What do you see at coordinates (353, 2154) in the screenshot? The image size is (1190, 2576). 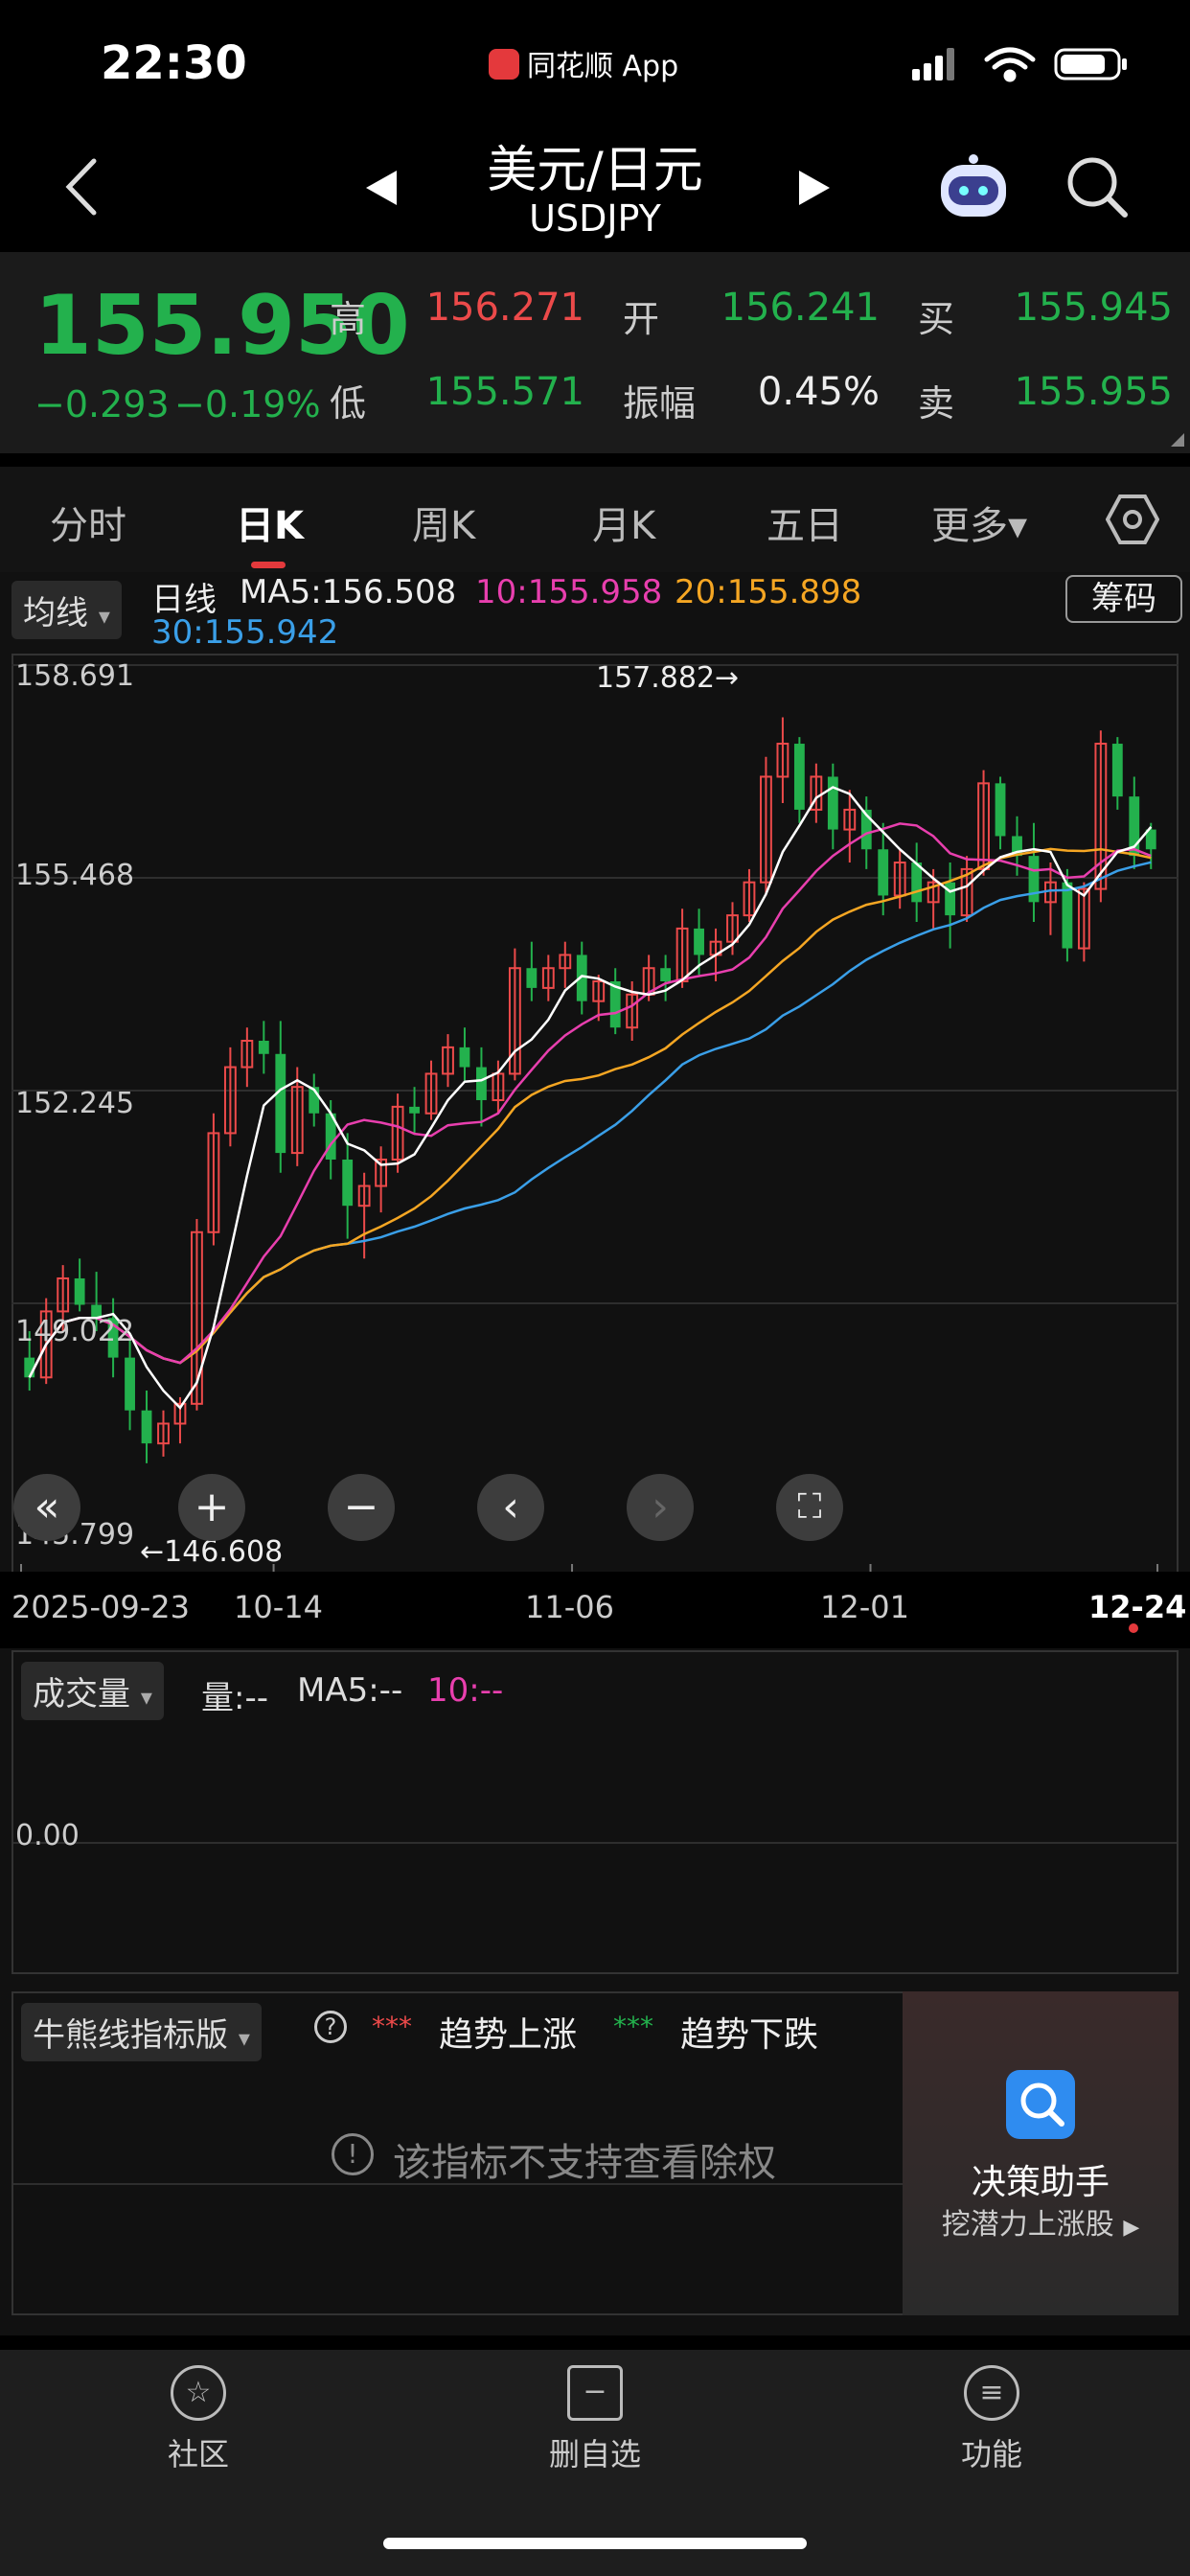 I see `info-icon: !` at bounding box center [353, 2154].